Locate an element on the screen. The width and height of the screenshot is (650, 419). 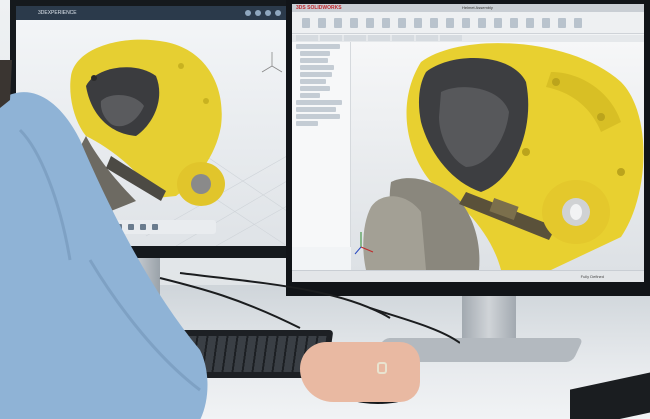
hand-on-mouse is located at coordinates (360, 372).